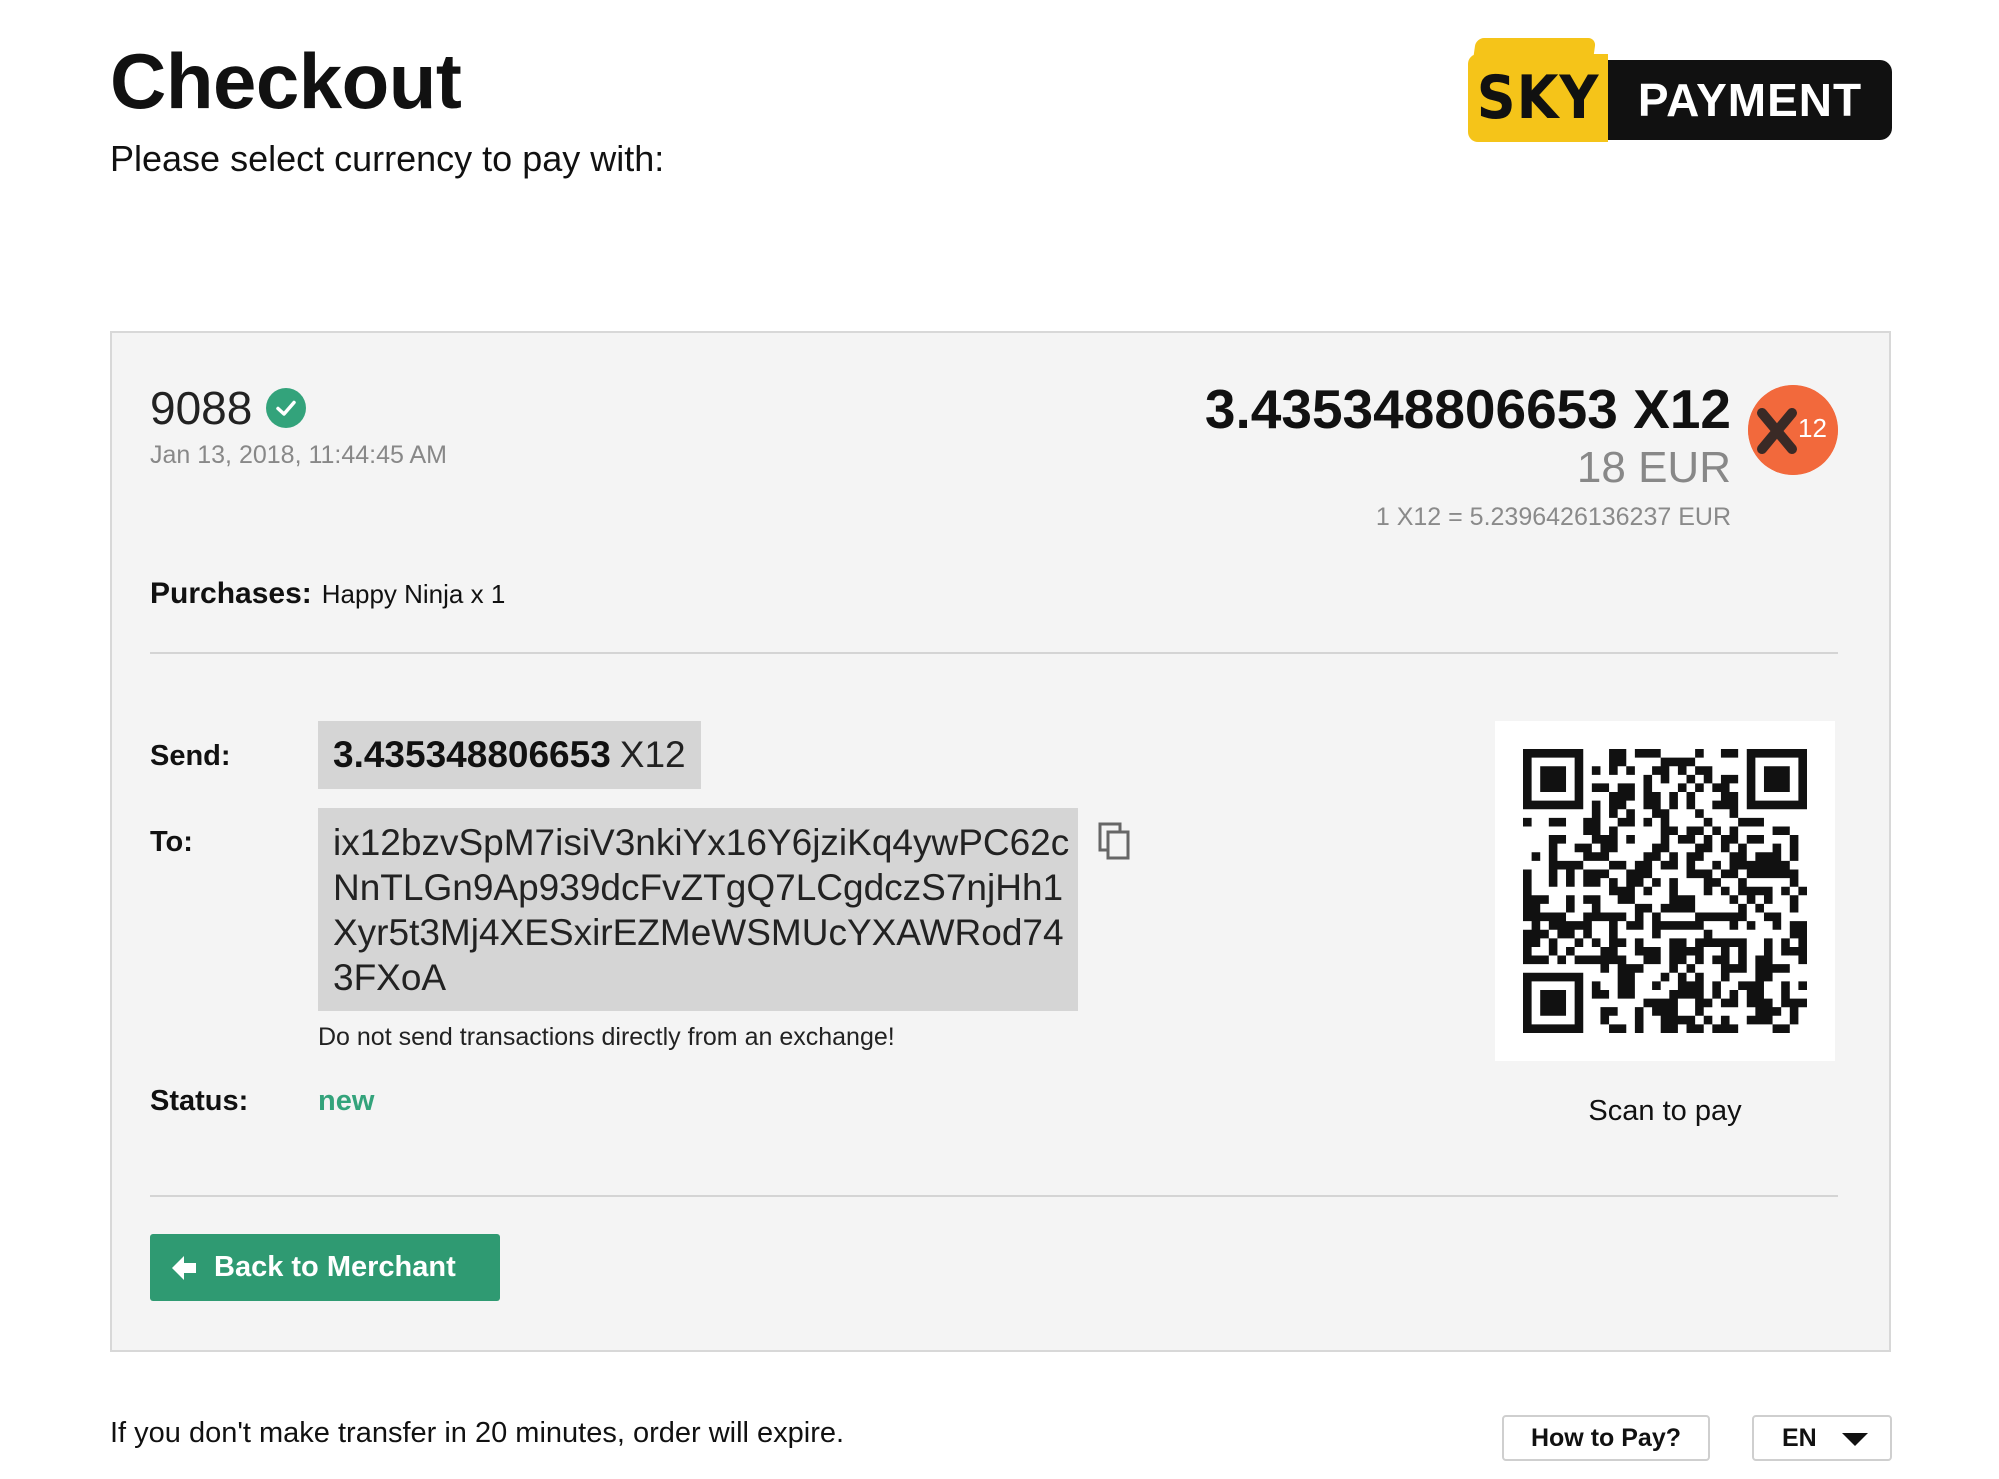  Describe the element at coordinates (698, 887) in the screenshot. I see `address-line: NnTLGn9Ap939dcFvZTgQ7LCgdczS7njHh1` at that location.